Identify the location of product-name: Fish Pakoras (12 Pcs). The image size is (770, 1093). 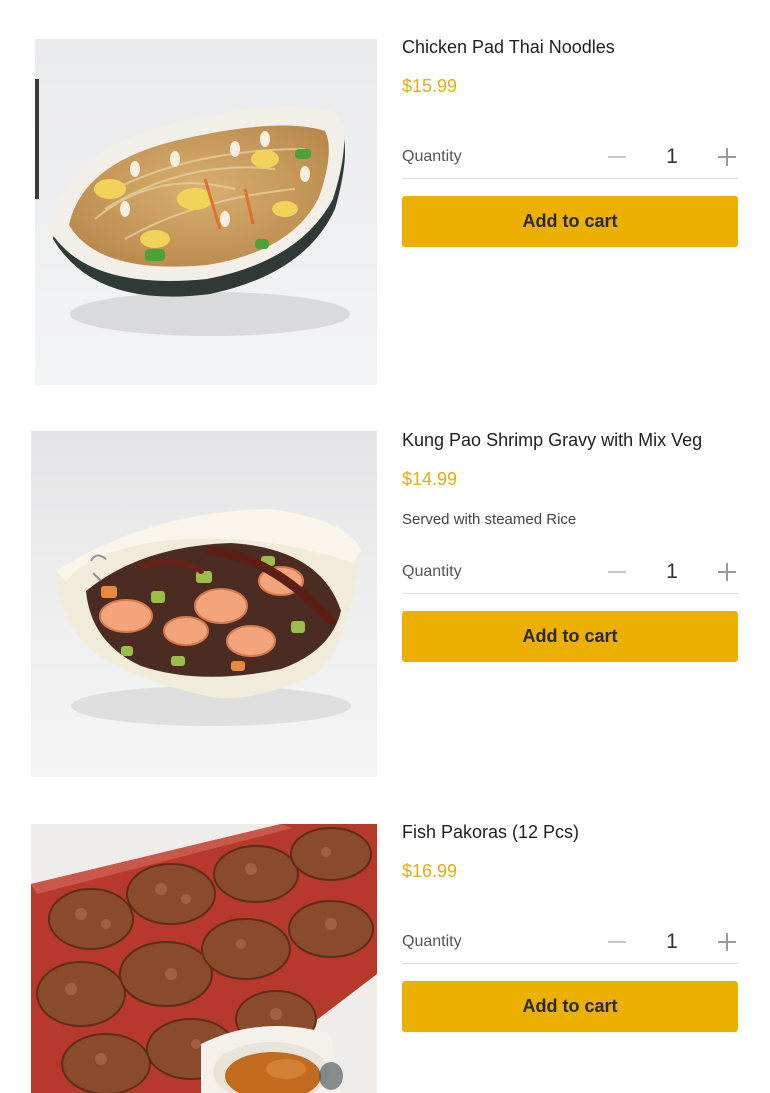
(490, 832).